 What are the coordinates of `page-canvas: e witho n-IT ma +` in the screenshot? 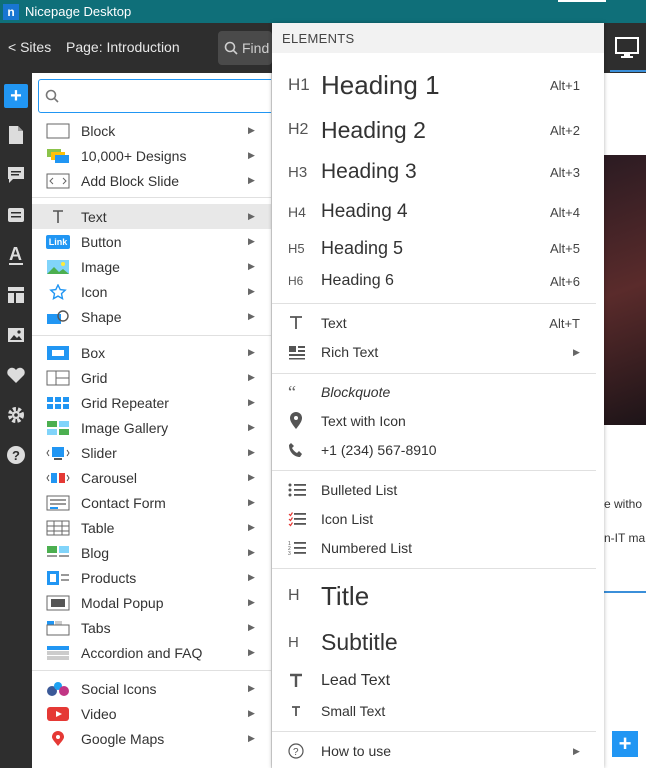 It's located at (625, 420).